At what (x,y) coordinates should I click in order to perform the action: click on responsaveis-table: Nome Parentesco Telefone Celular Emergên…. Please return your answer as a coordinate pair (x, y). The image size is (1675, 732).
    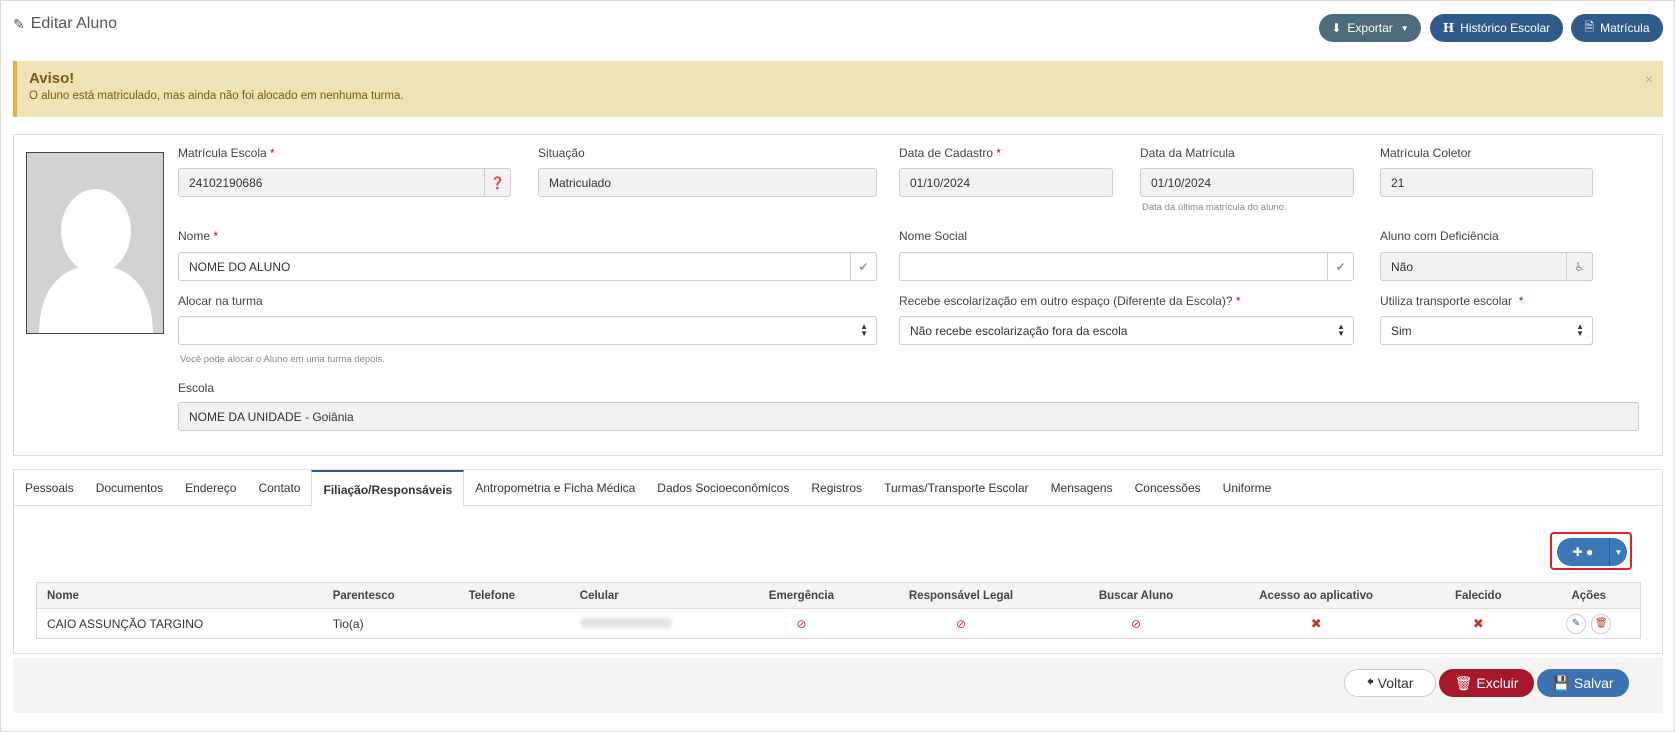
    Looking at the image, I should click on (838, 610).